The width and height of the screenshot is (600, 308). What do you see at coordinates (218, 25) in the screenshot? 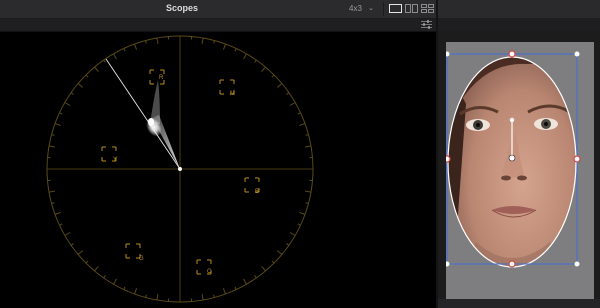
I see `scope-toolbar` at bounding box center [218, 25].